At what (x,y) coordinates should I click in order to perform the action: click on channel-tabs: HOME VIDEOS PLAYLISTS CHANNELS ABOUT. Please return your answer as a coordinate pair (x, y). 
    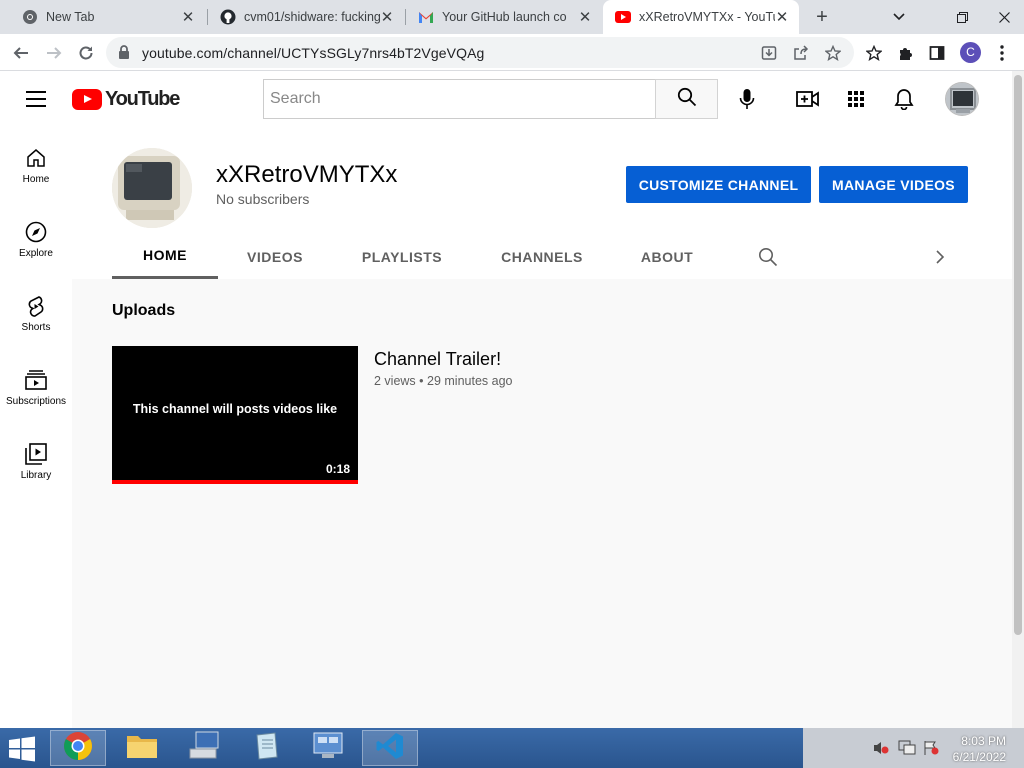
    Looking at the image, I should click on (542, 256).